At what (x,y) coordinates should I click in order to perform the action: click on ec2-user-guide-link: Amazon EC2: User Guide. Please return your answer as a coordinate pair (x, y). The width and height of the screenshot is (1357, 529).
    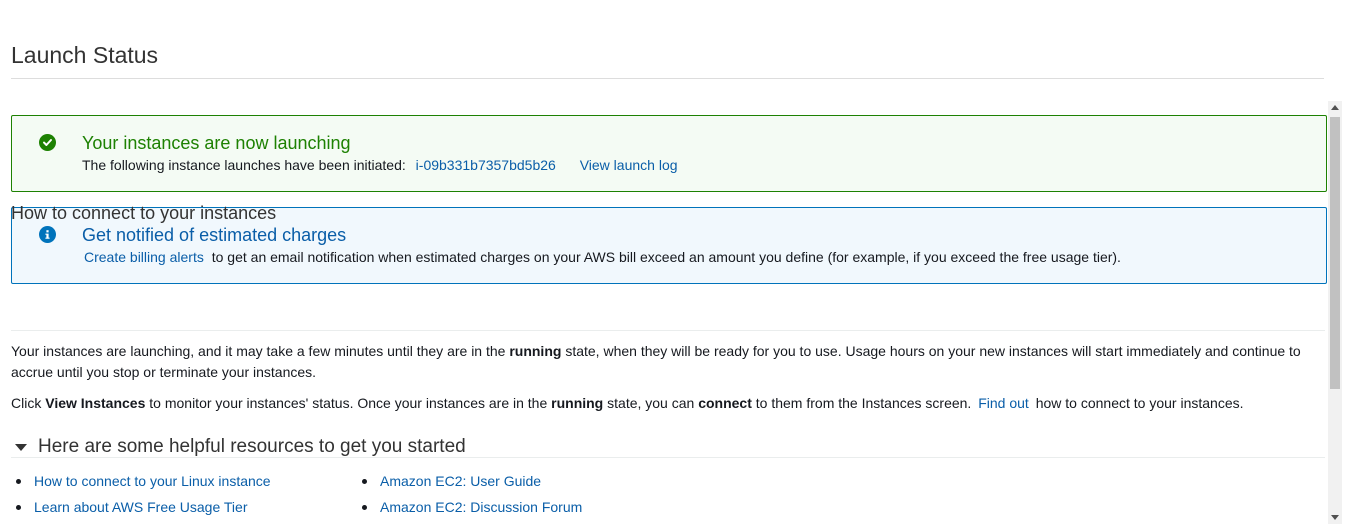
    Looking at the image, I should click on (460, 481).